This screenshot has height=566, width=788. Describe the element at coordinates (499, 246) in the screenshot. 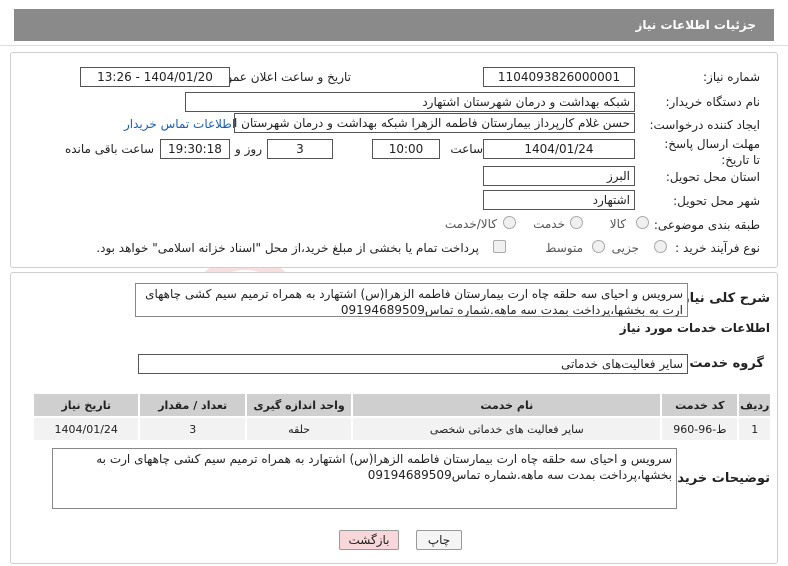

I see `treasury-payment-checkbox` at that location.